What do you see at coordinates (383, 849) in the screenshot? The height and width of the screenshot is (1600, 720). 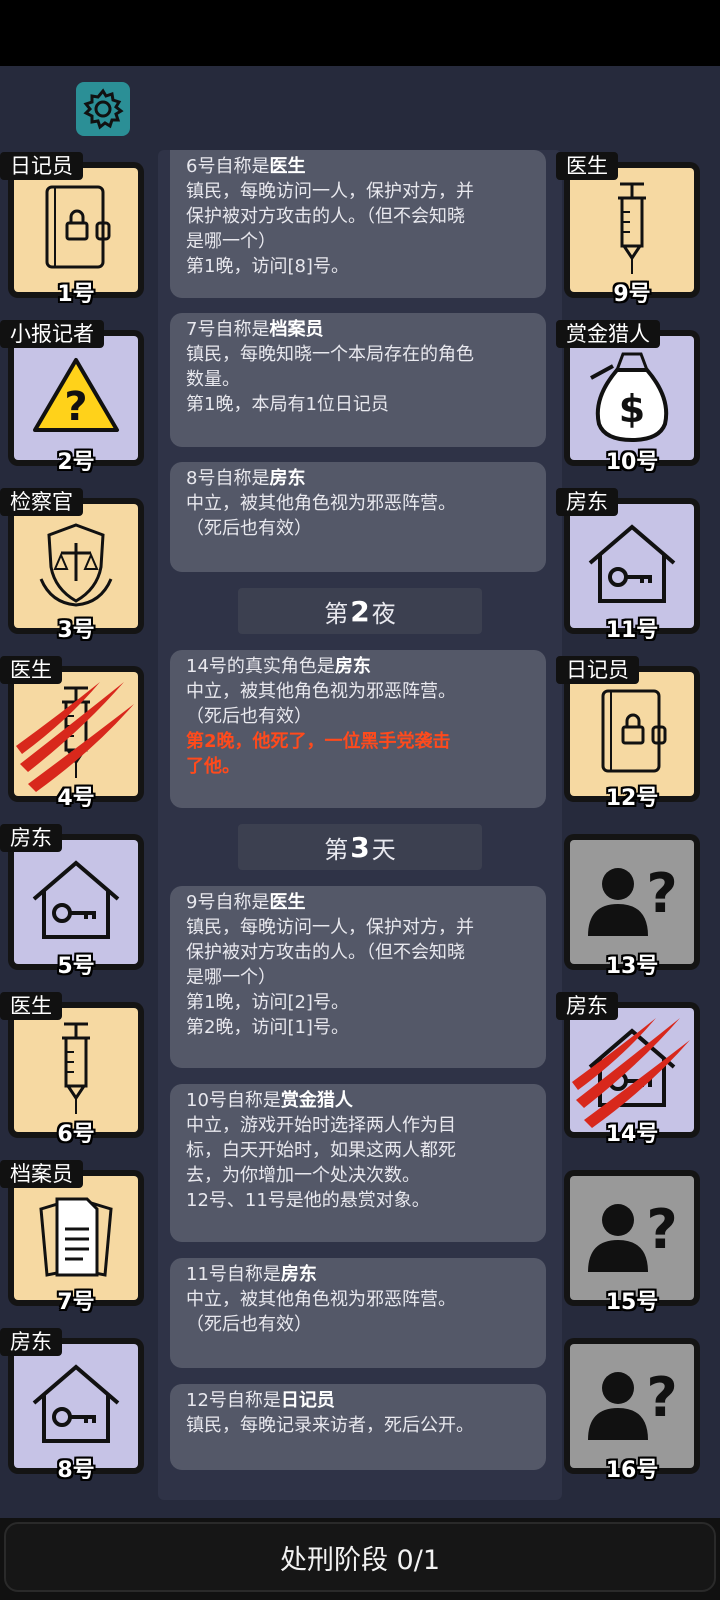 I see `phase-suffix: 天` at bounding box center [383, 849].